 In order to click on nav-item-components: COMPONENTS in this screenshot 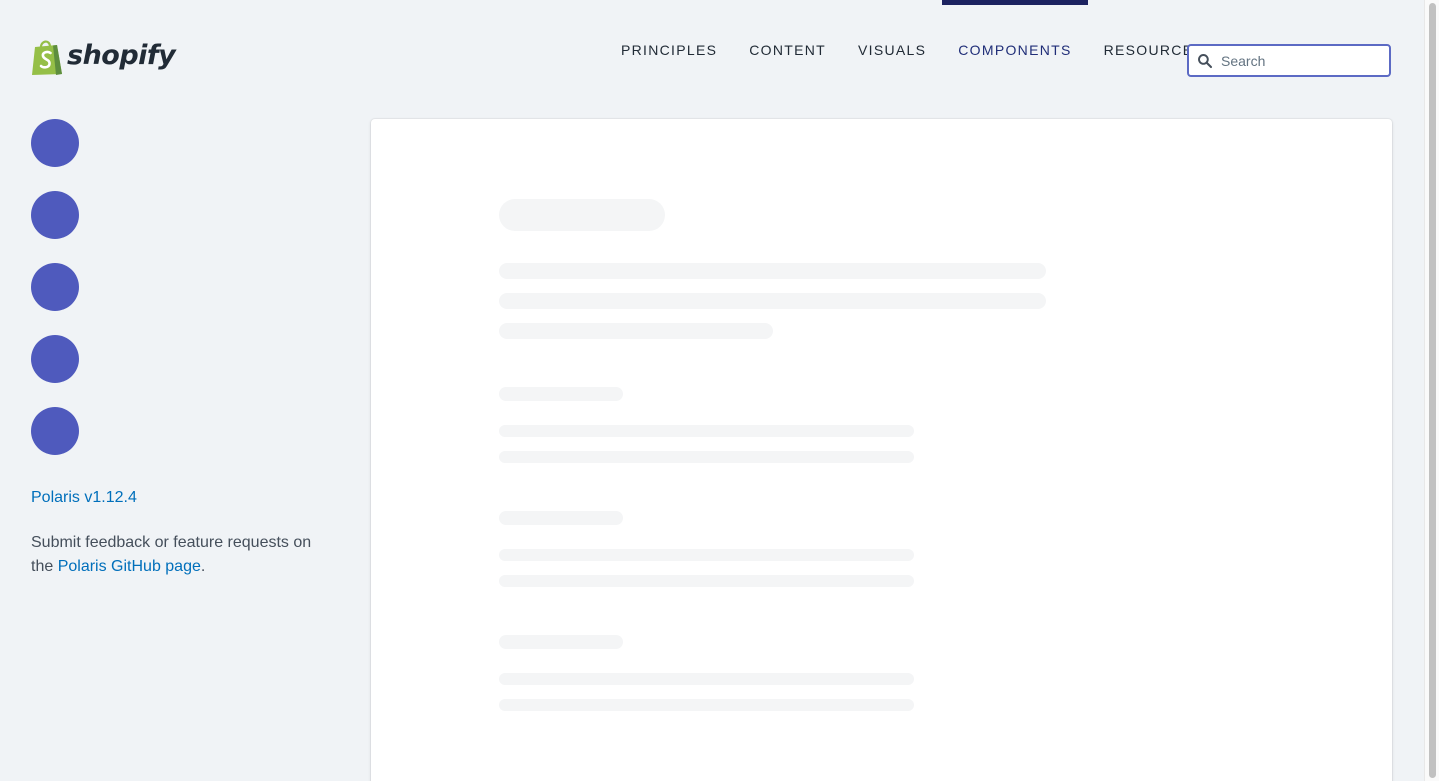, I will do `click(1015, 50)`.